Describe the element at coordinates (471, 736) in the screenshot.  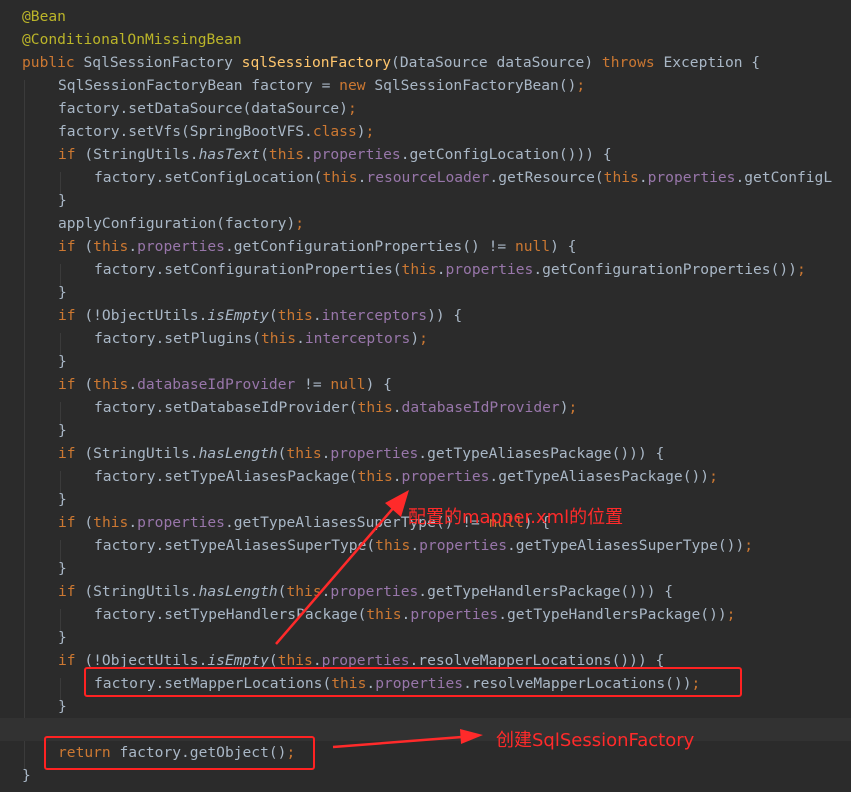
I see `arrow-head-icon` at that location.